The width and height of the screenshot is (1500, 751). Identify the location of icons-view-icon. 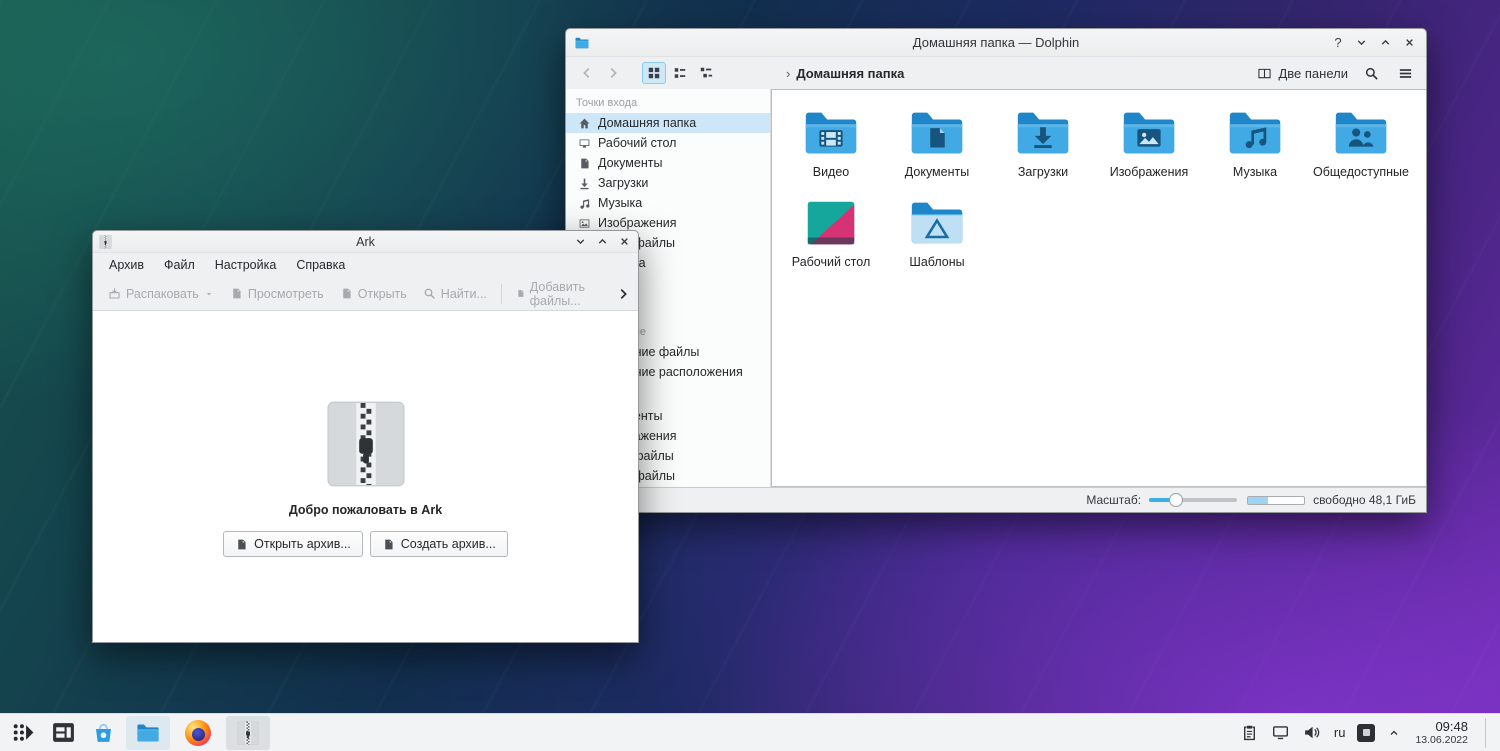
(654, 73).